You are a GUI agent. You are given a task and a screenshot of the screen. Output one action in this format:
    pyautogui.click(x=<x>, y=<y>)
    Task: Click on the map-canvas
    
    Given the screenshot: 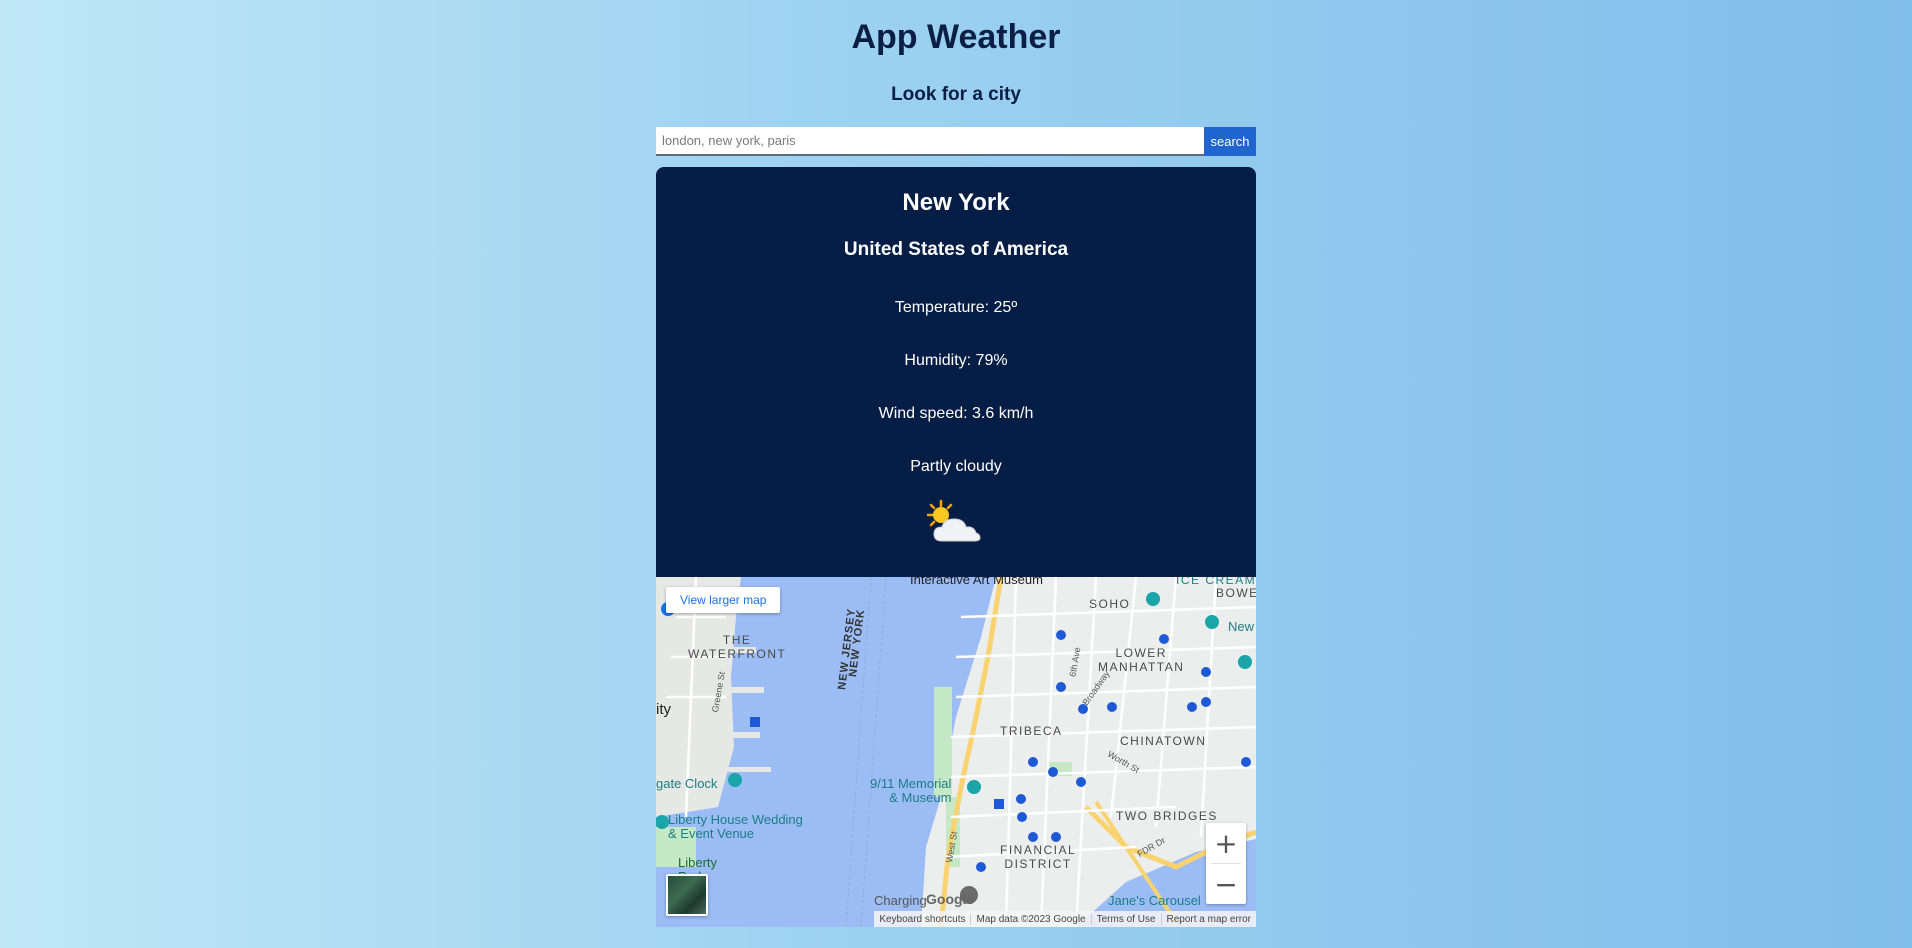 What is the action you would take?
    pyautogui.click(x=956, y=752)
    